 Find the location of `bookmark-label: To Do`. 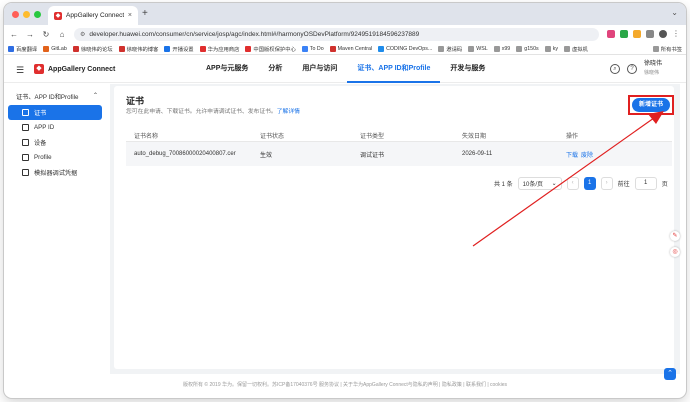

bookmark-label: To Do is located at coordinates (316, 48).